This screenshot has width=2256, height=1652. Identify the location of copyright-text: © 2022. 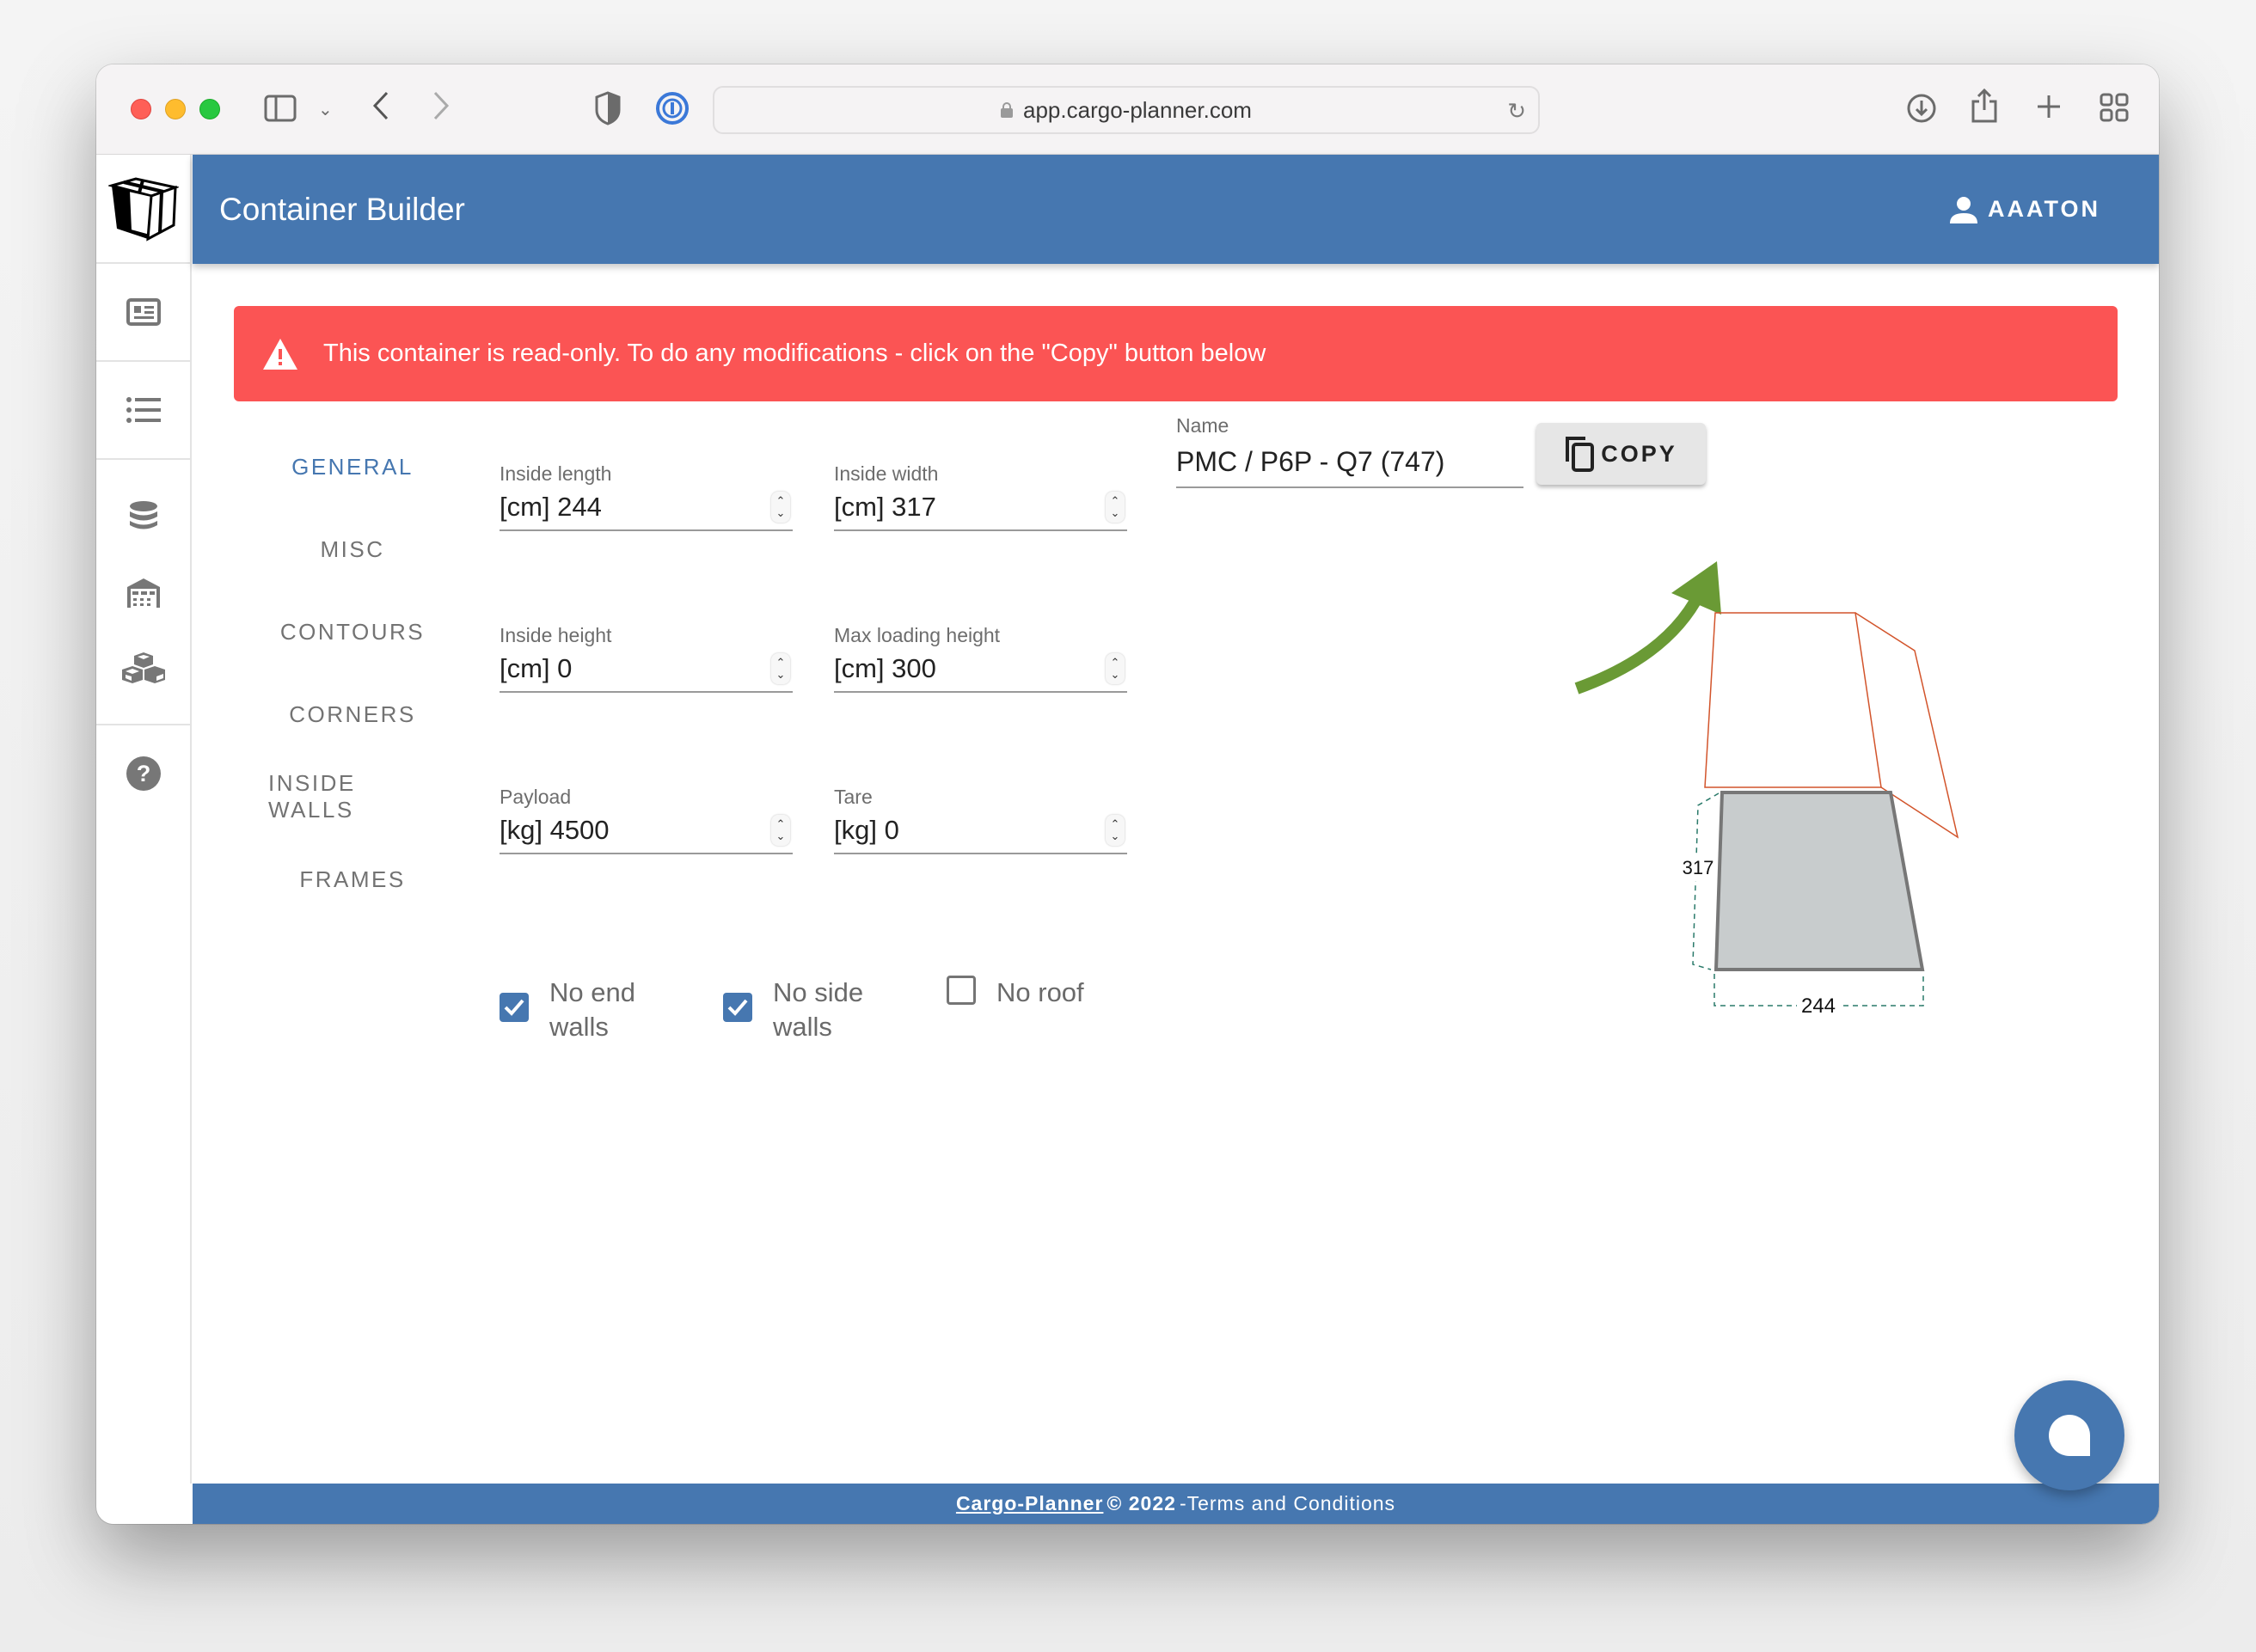
(1141, 1503).